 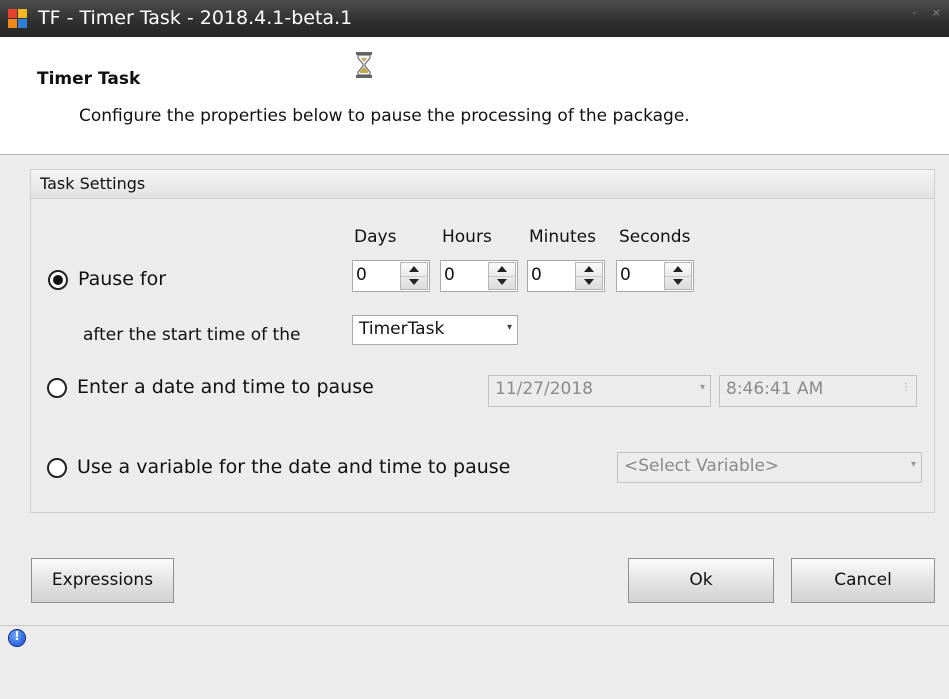 I want to click on pause-for-label: Pause for, so click(x=122, y=279).